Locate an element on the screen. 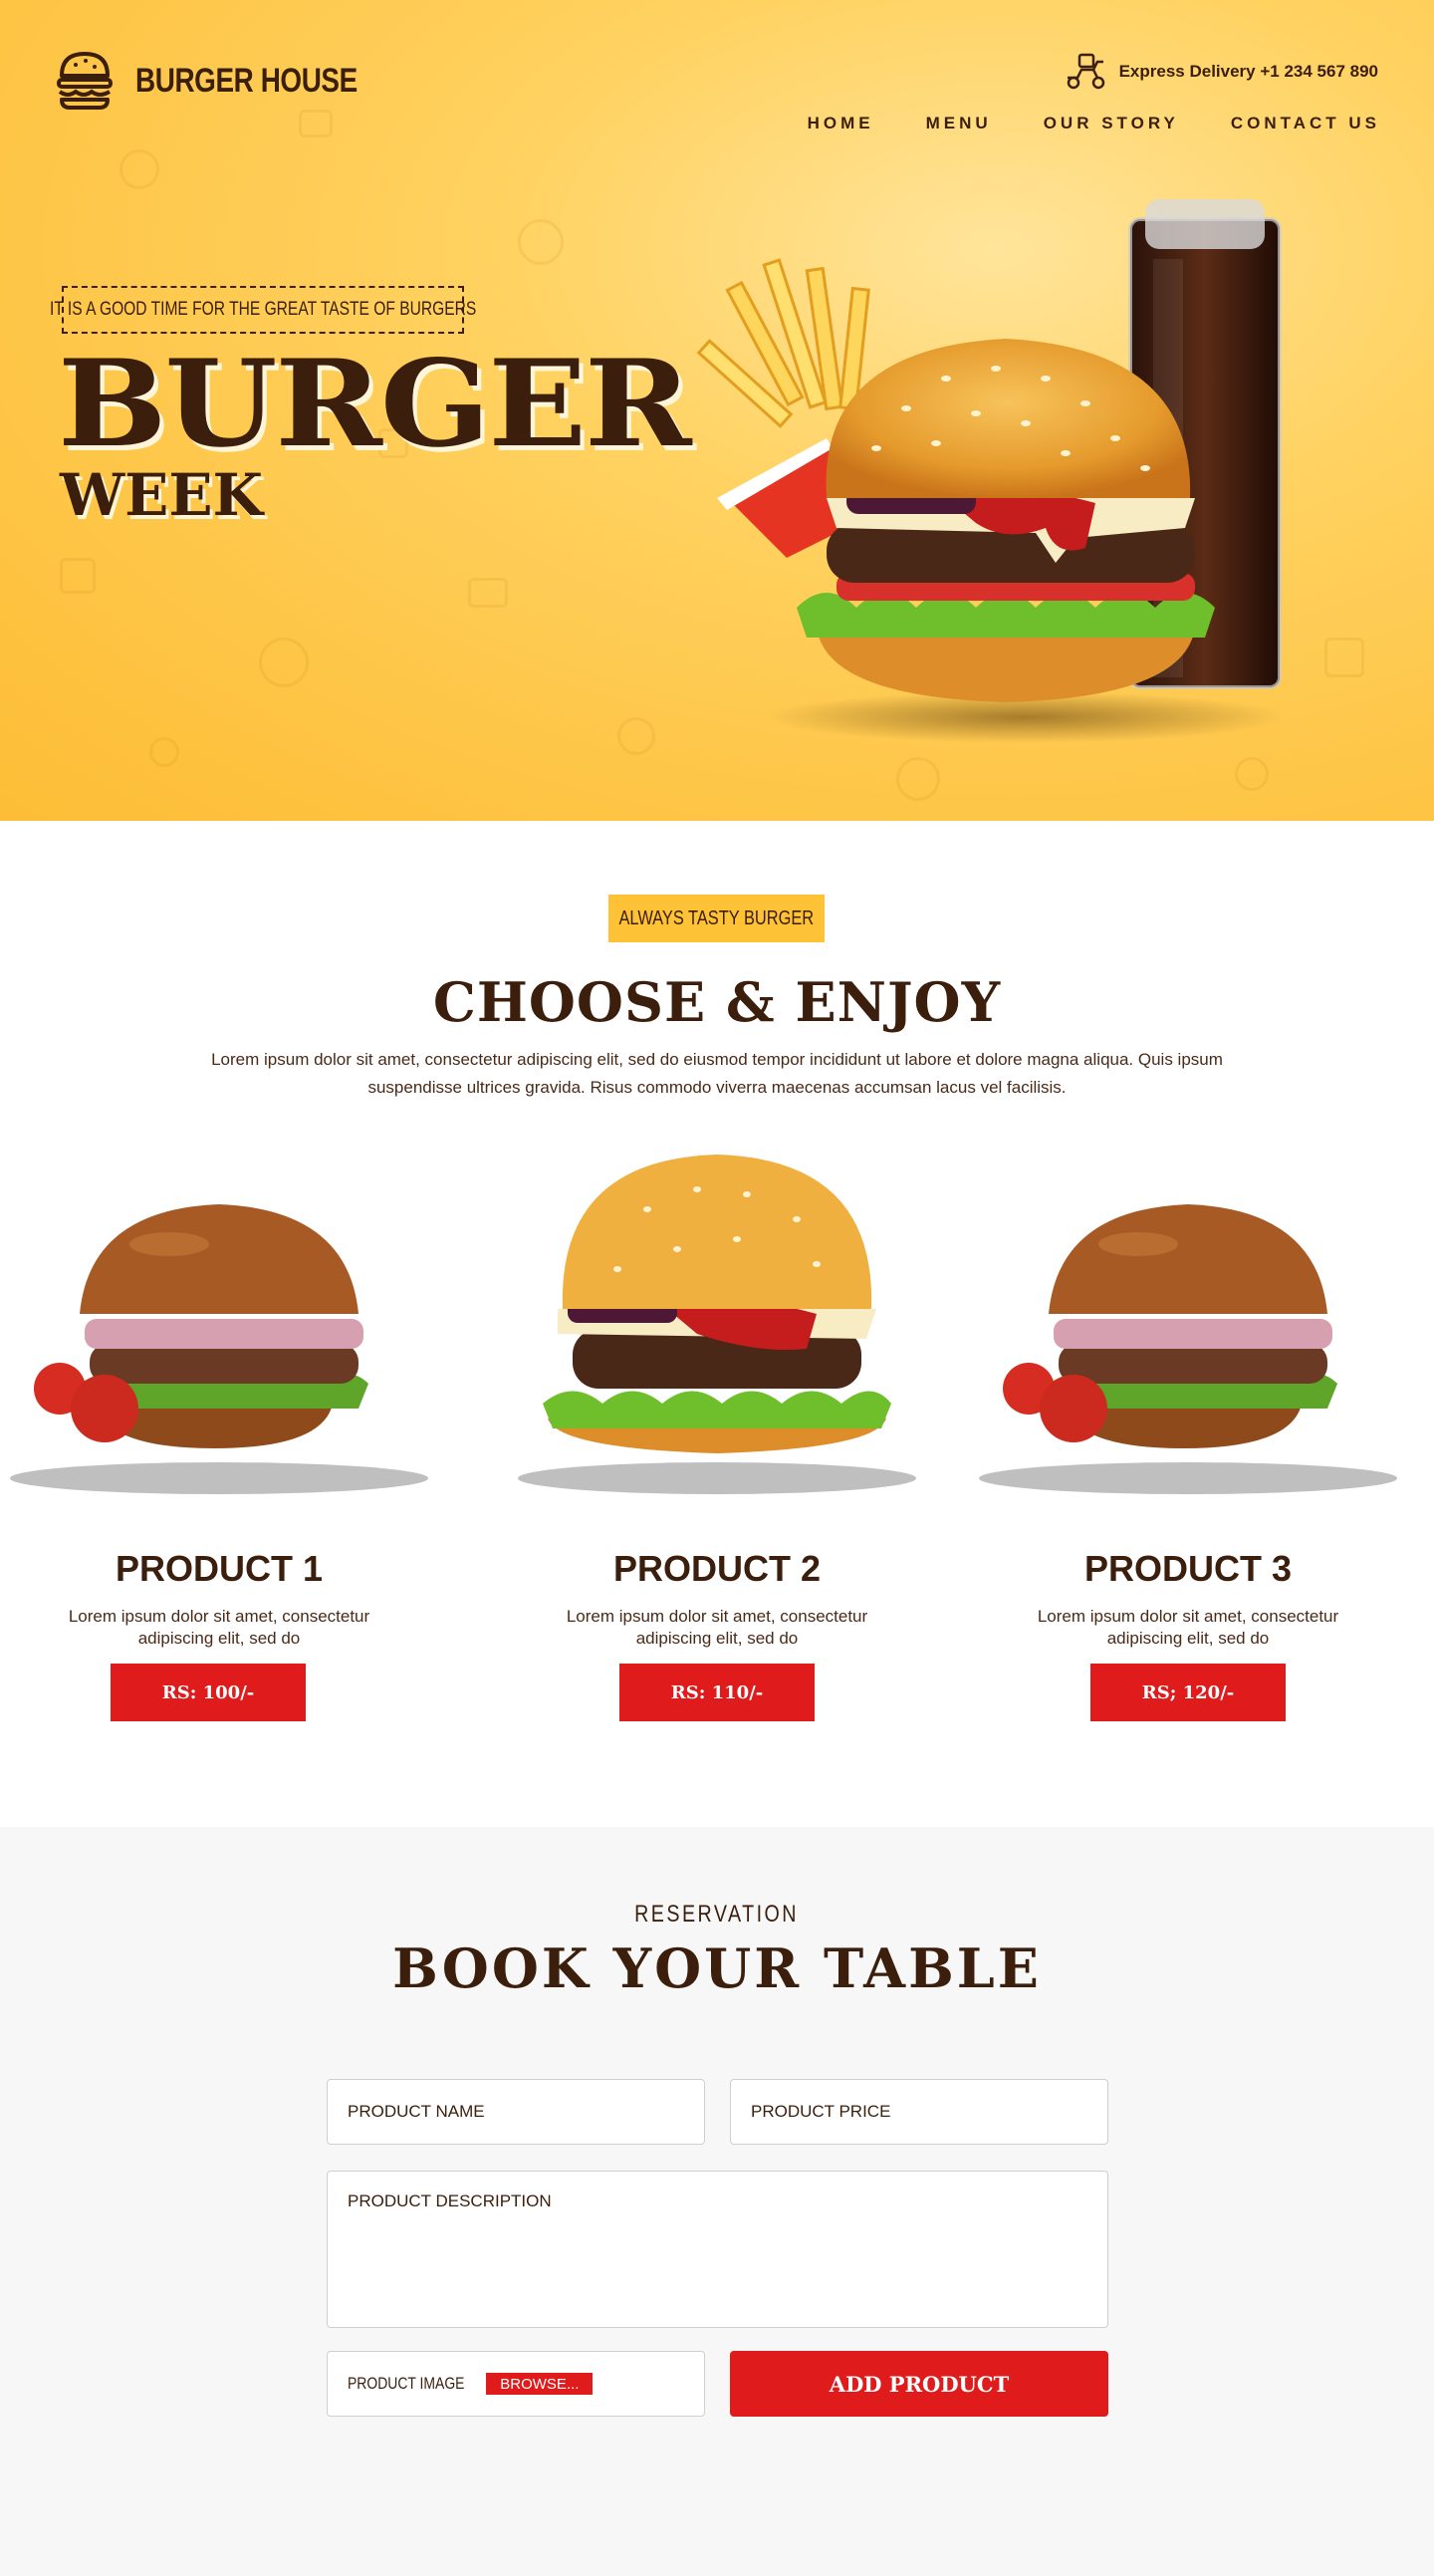  product-name: PRODUCT 1 is located at coordinates (219, 1568).